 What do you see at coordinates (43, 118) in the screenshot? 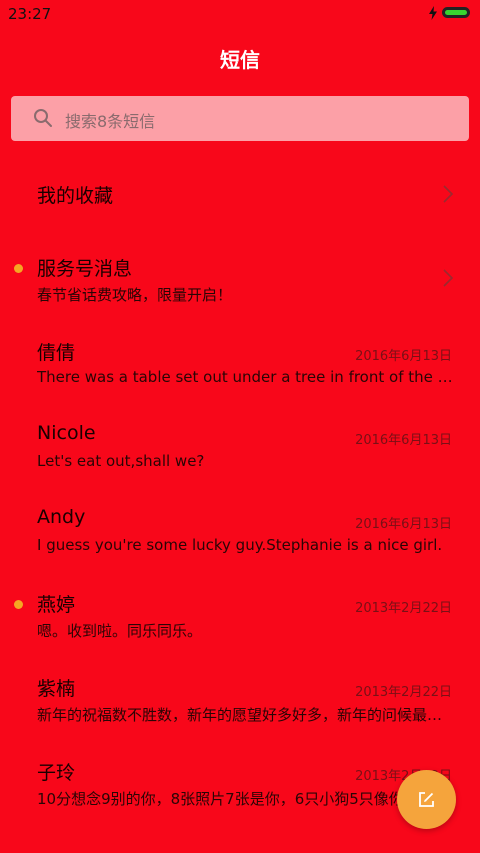
I see `search-icon` at bounding box center [43, 118].